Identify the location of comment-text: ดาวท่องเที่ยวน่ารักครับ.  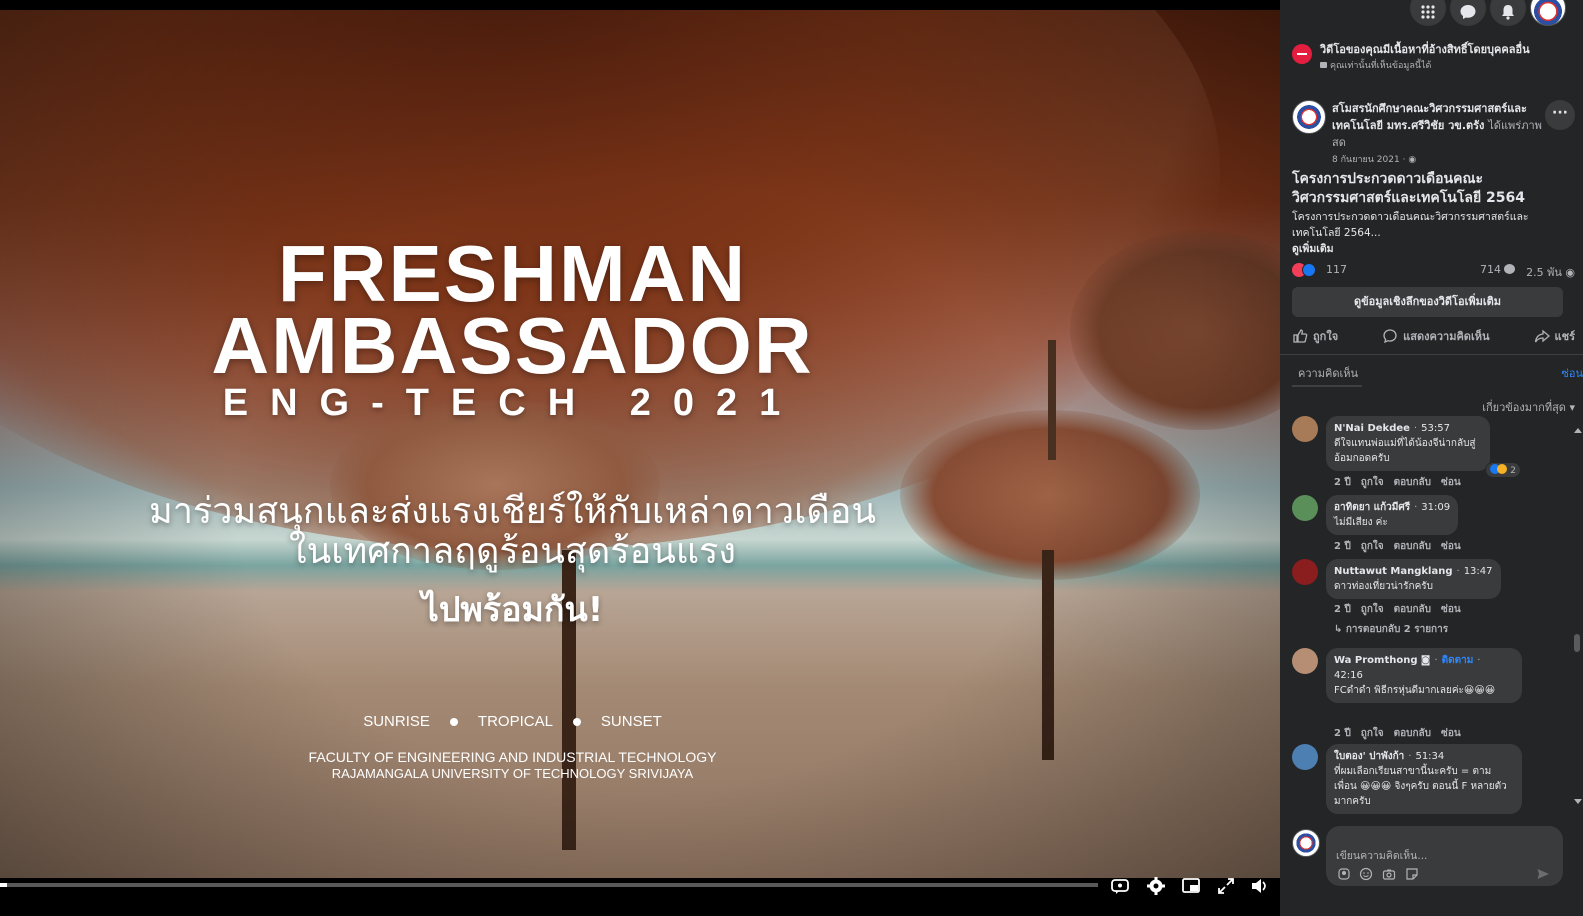
(1383, 586).